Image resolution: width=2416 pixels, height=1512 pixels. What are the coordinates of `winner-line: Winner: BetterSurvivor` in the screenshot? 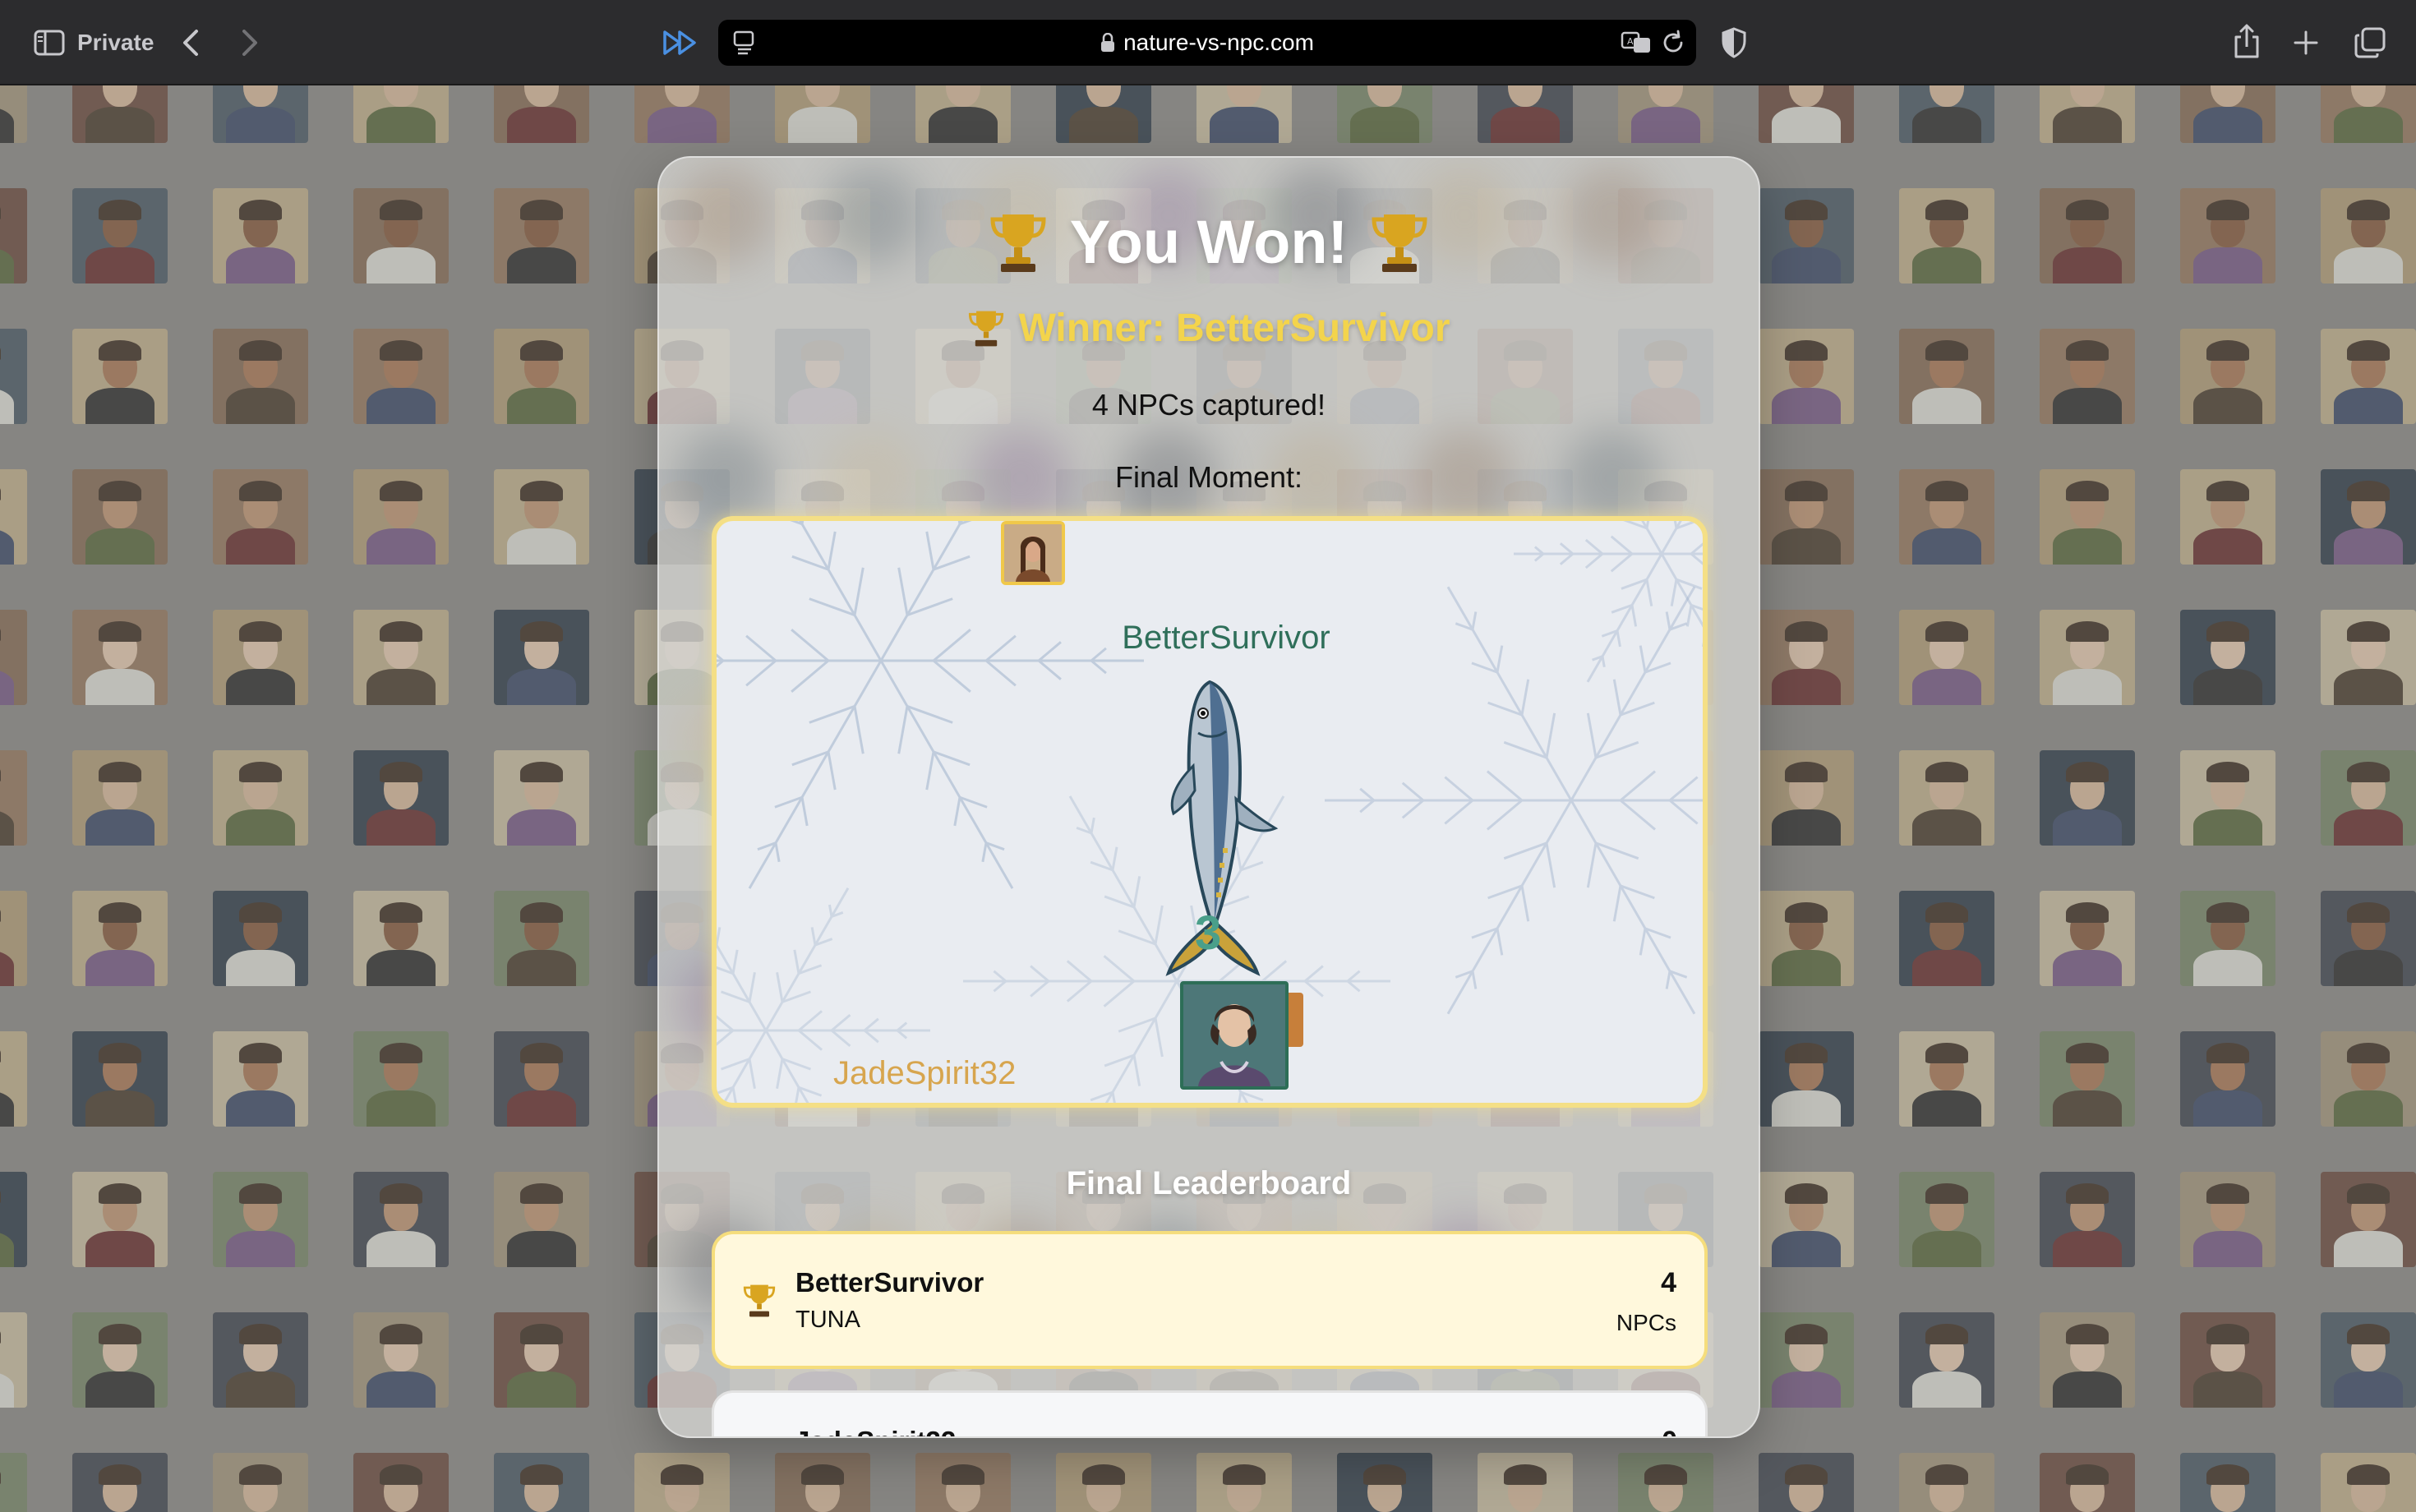 It's located at (1209, 328).